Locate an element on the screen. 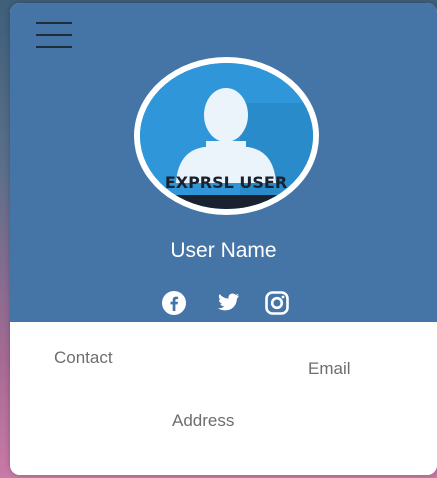  twitter-link is located at coordinates (226, 303).